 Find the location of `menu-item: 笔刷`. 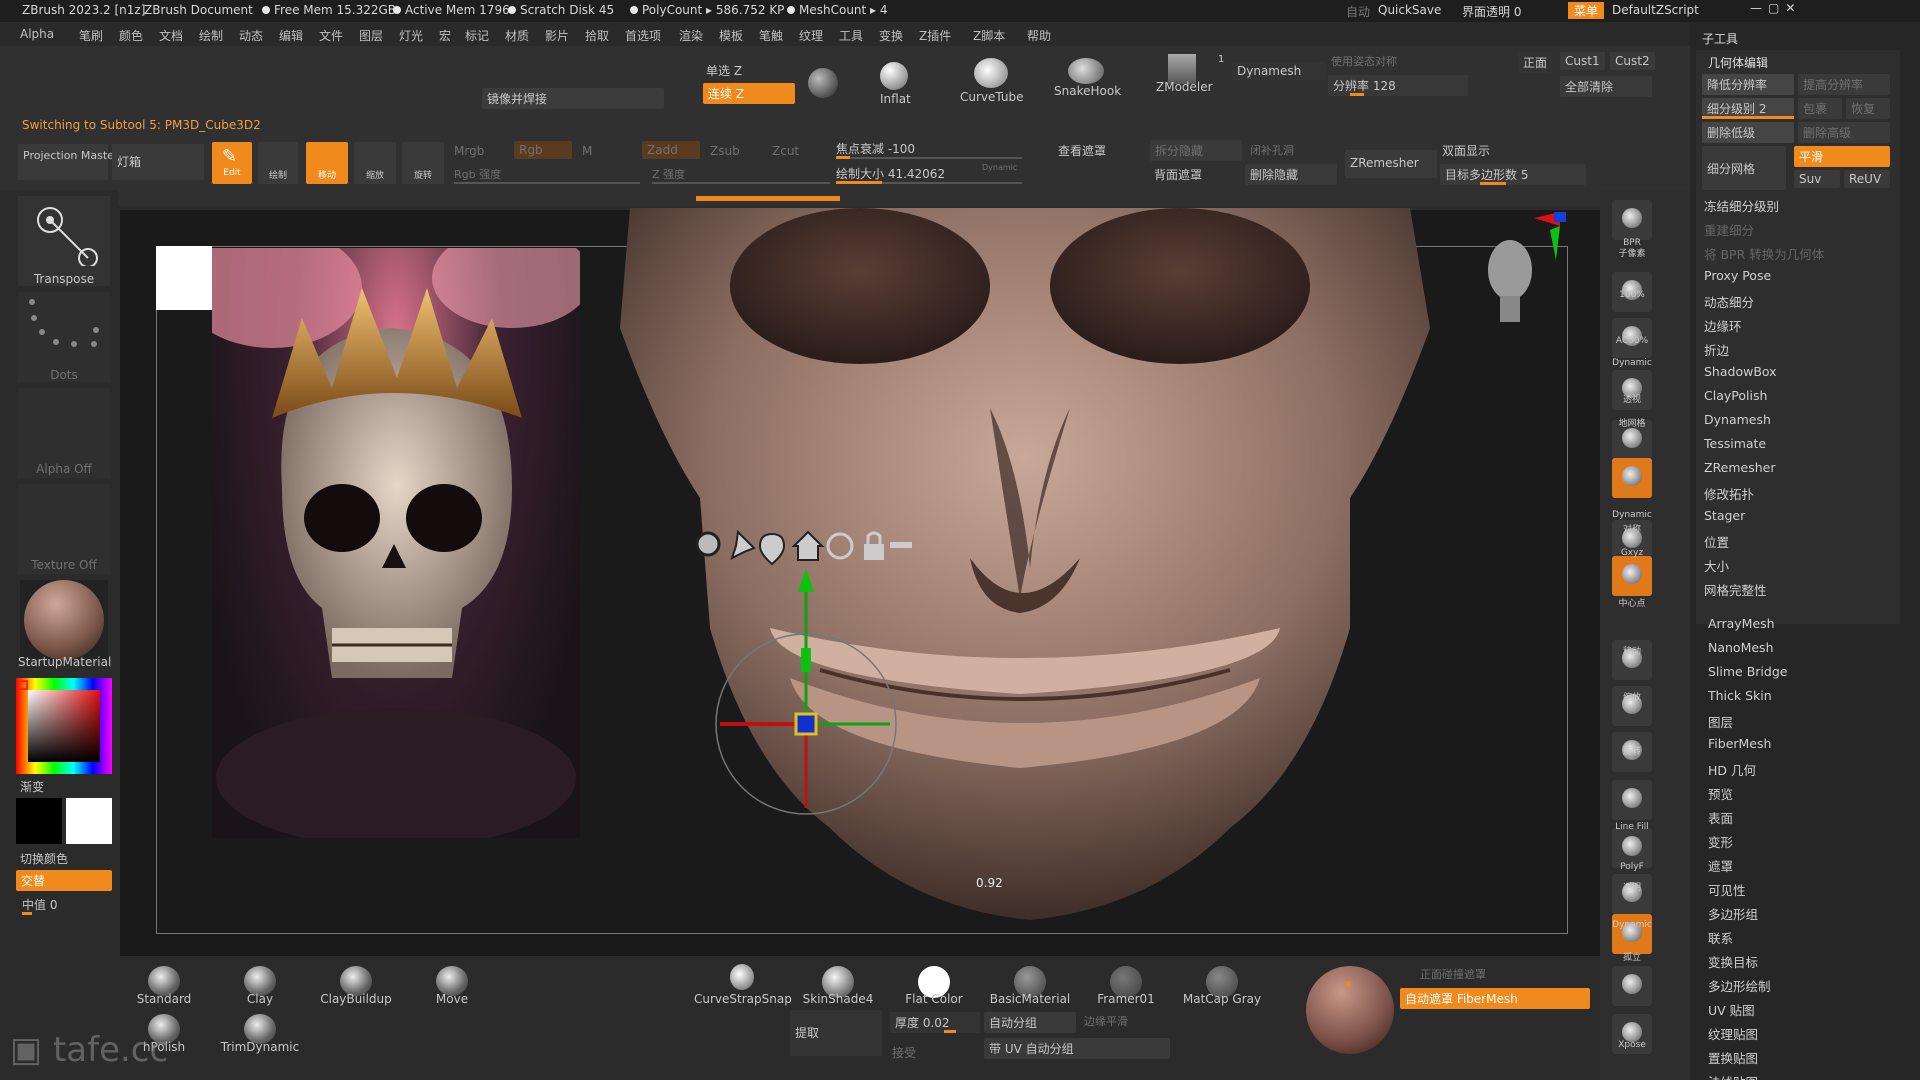

menu-item: 笔刷 is located at coordinates (91, 35).